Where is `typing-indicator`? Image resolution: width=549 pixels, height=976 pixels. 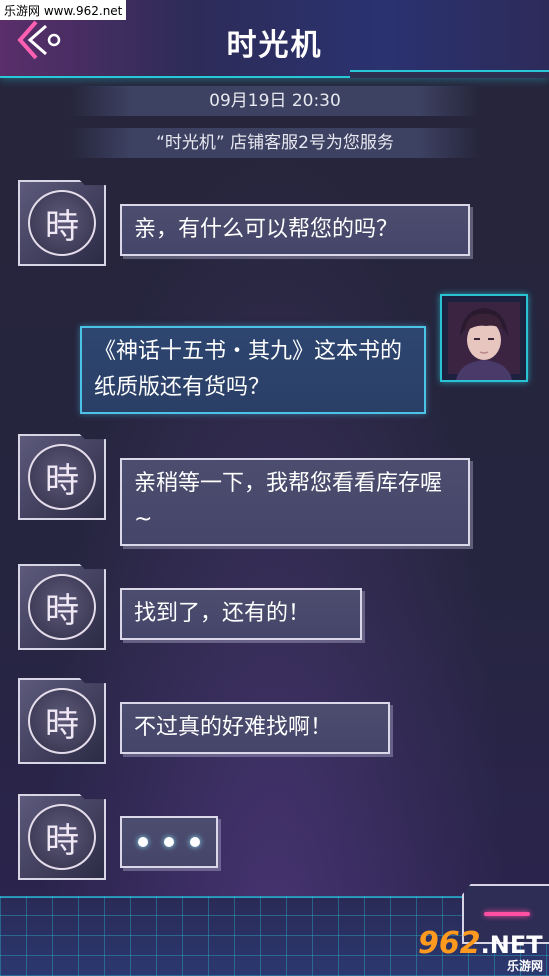 typing-indicator is located at coordinates (169, 842).